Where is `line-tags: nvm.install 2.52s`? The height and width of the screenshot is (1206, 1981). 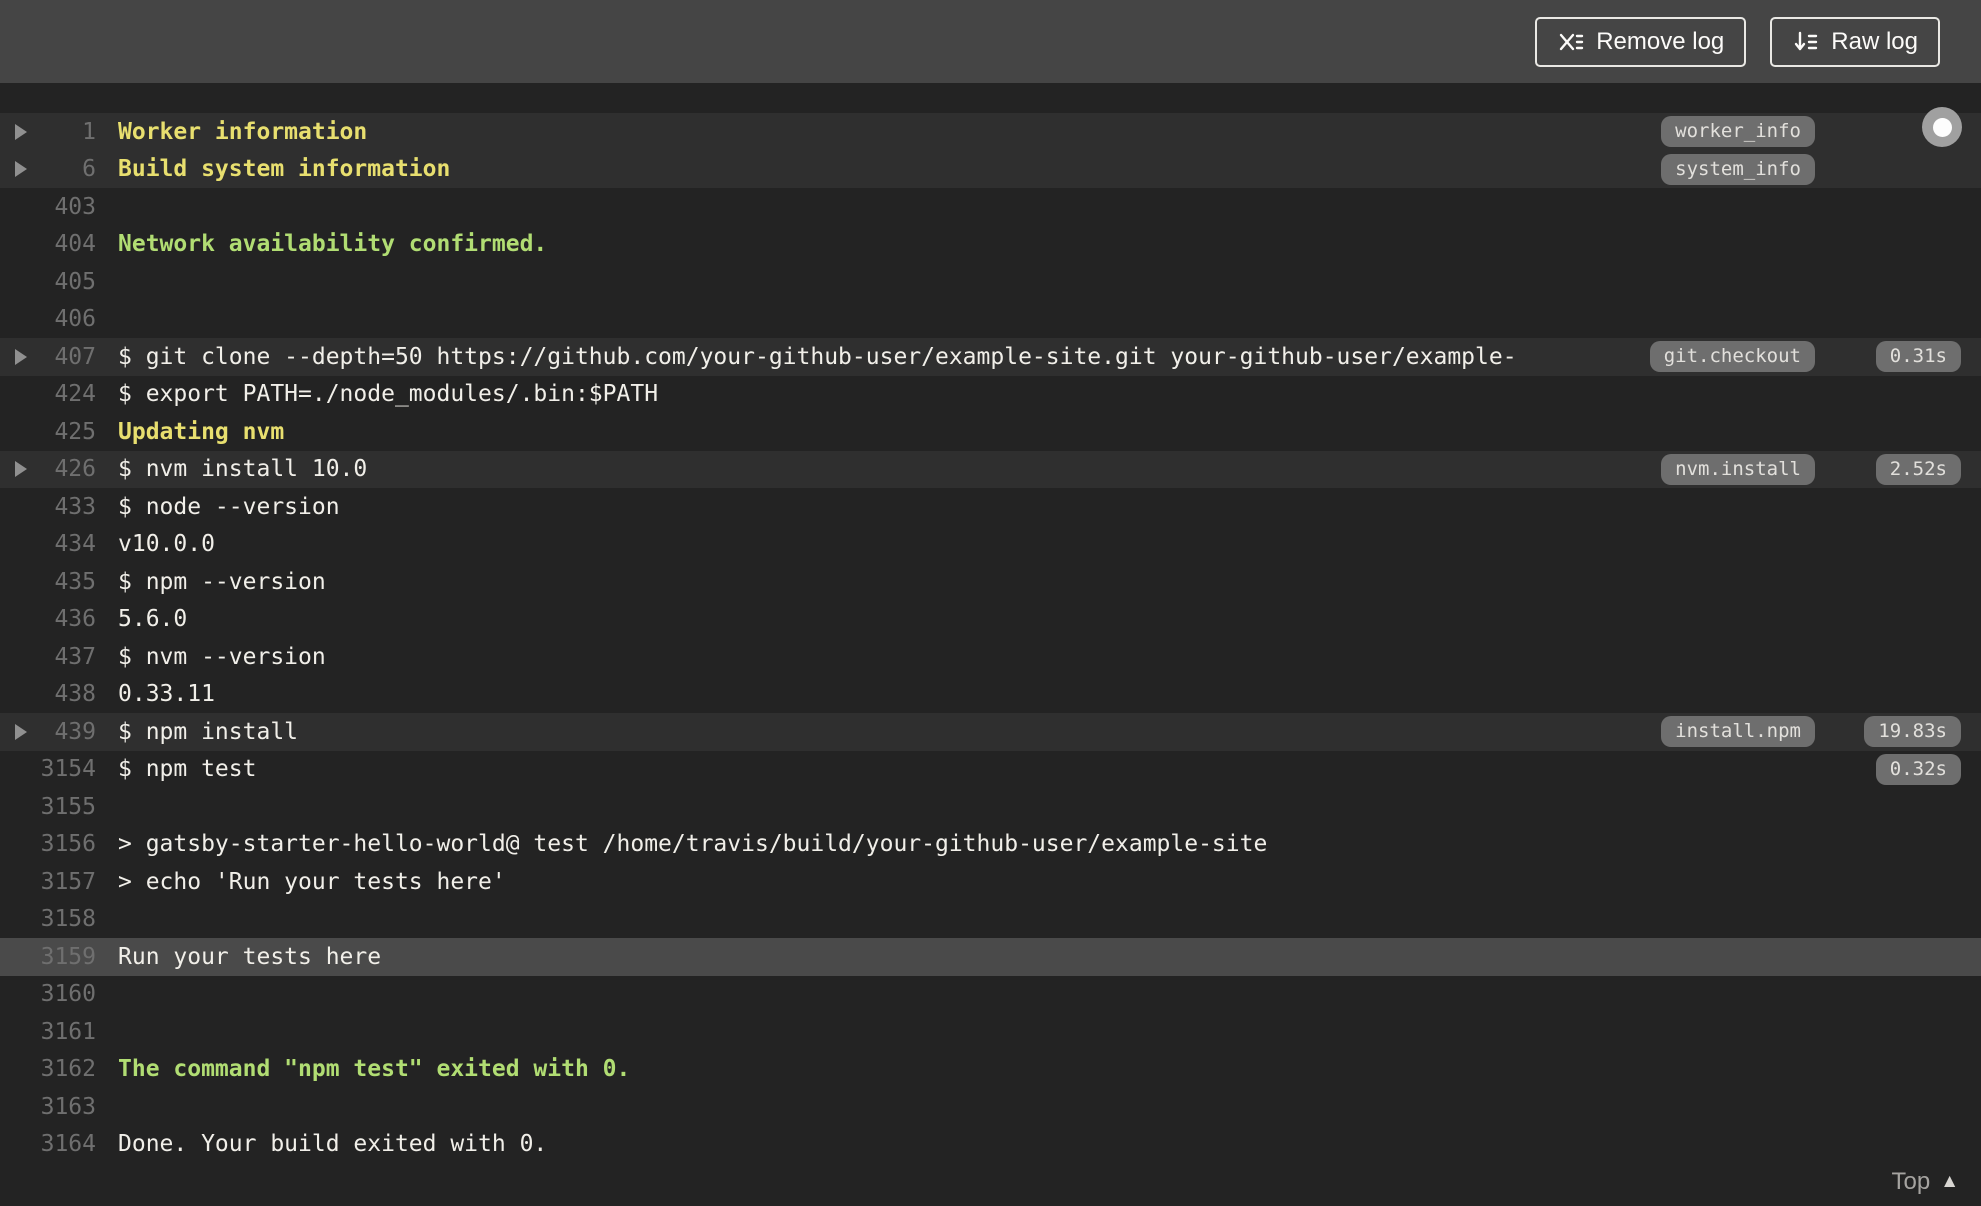 line-tags: nvm.install 2.52s is located at coordinates (1811, 469).